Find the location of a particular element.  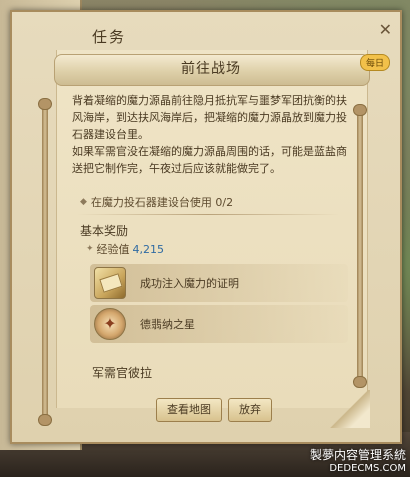

exp-icon: ✦ is located at coordinates (90, 249).